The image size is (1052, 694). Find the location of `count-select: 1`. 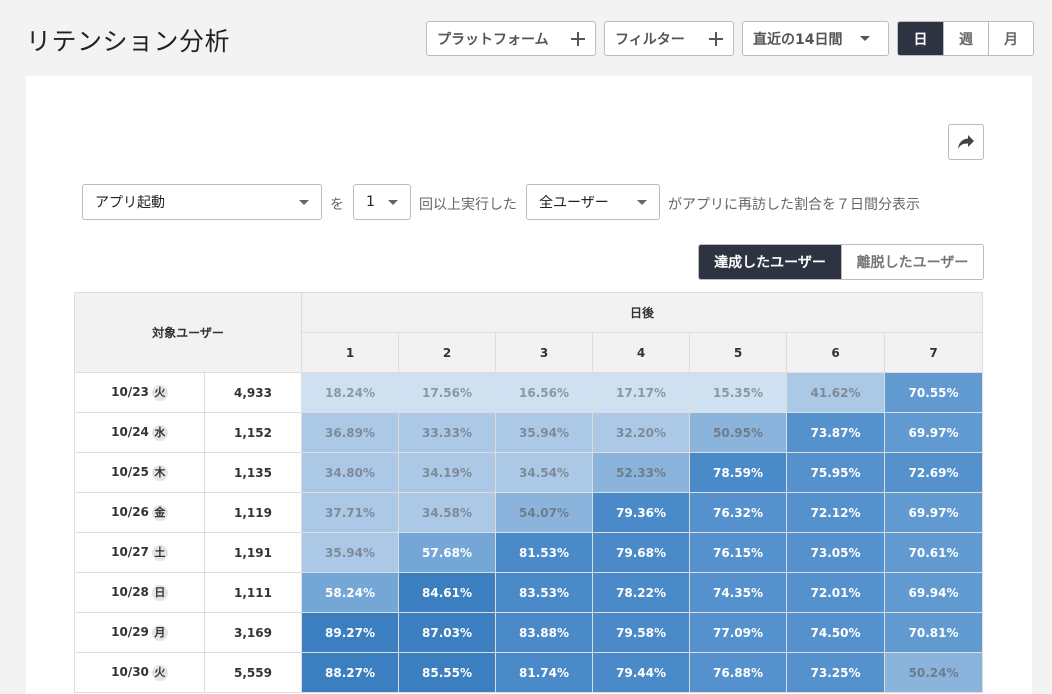

count-select: 1 is located at coordinates (382, 202).